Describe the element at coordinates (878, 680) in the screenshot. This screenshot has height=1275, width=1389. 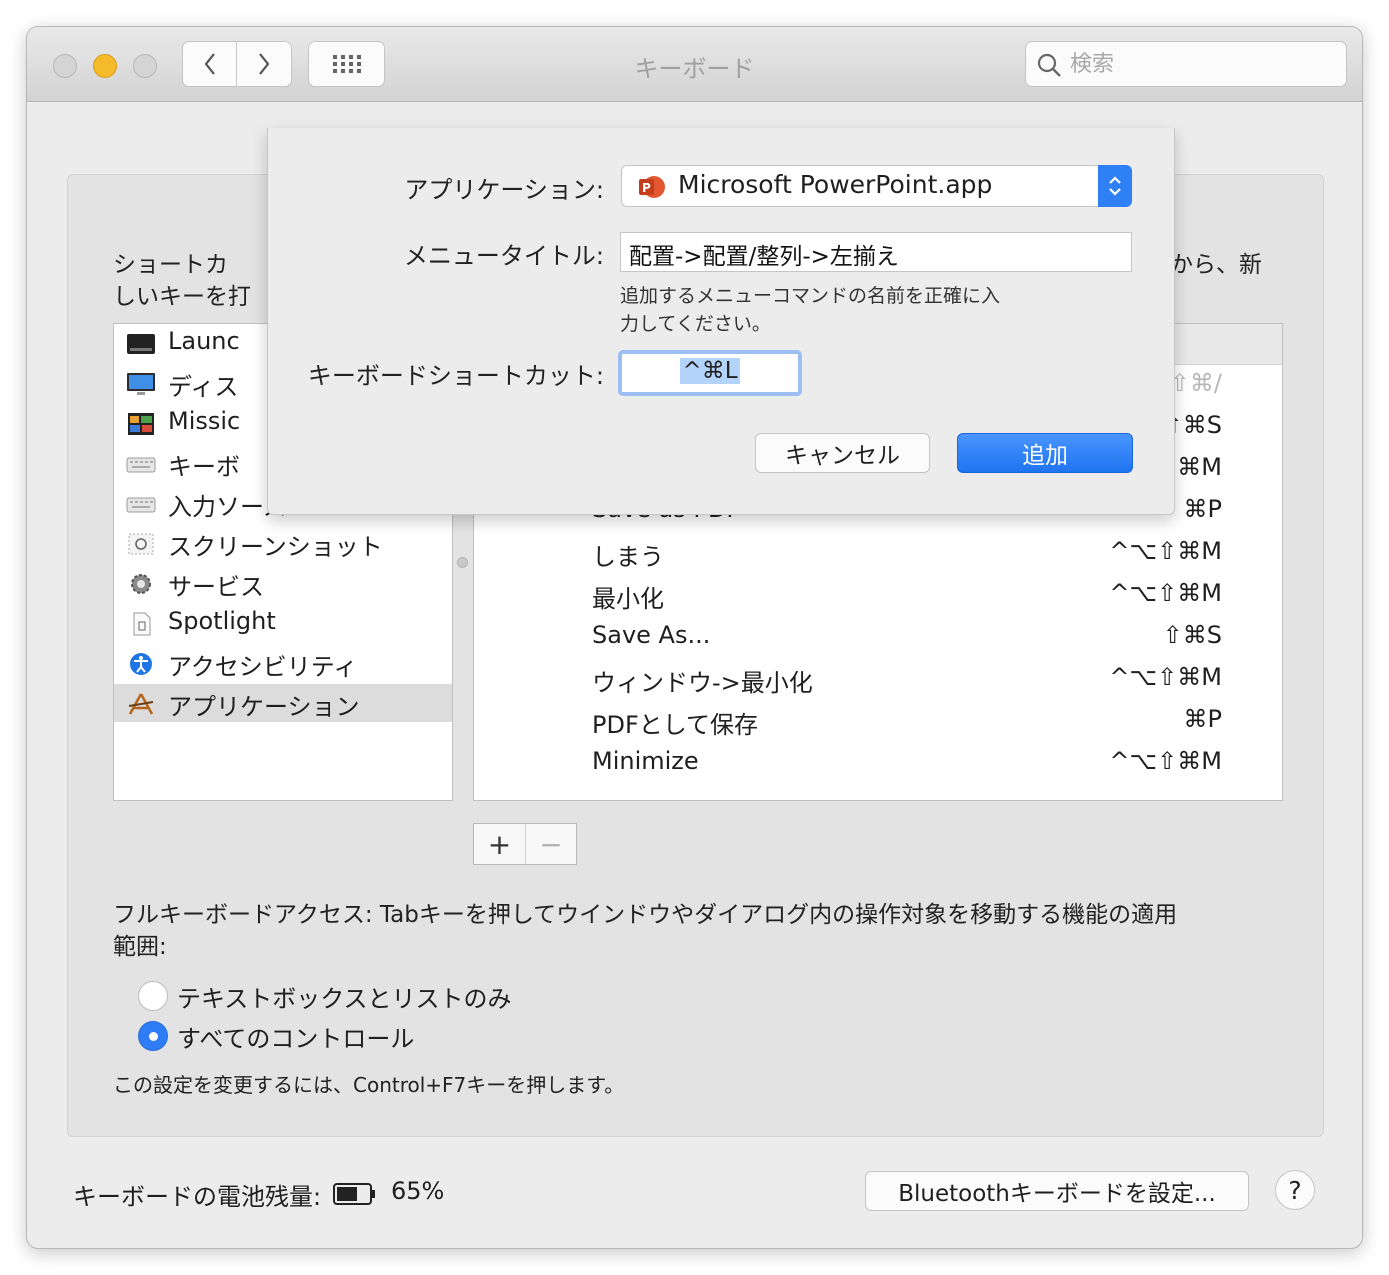
I see `shortcut-row: ウィンドウ->最小化 ^⌥⇧⌘M` at that location.